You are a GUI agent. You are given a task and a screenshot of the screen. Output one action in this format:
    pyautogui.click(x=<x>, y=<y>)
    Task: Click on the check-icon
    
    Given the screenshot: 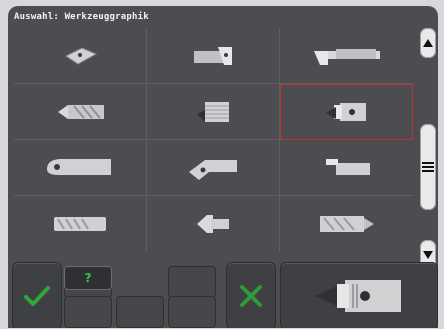 What is the action you would take?
    pyautogui.click(x=37, y=296)
    